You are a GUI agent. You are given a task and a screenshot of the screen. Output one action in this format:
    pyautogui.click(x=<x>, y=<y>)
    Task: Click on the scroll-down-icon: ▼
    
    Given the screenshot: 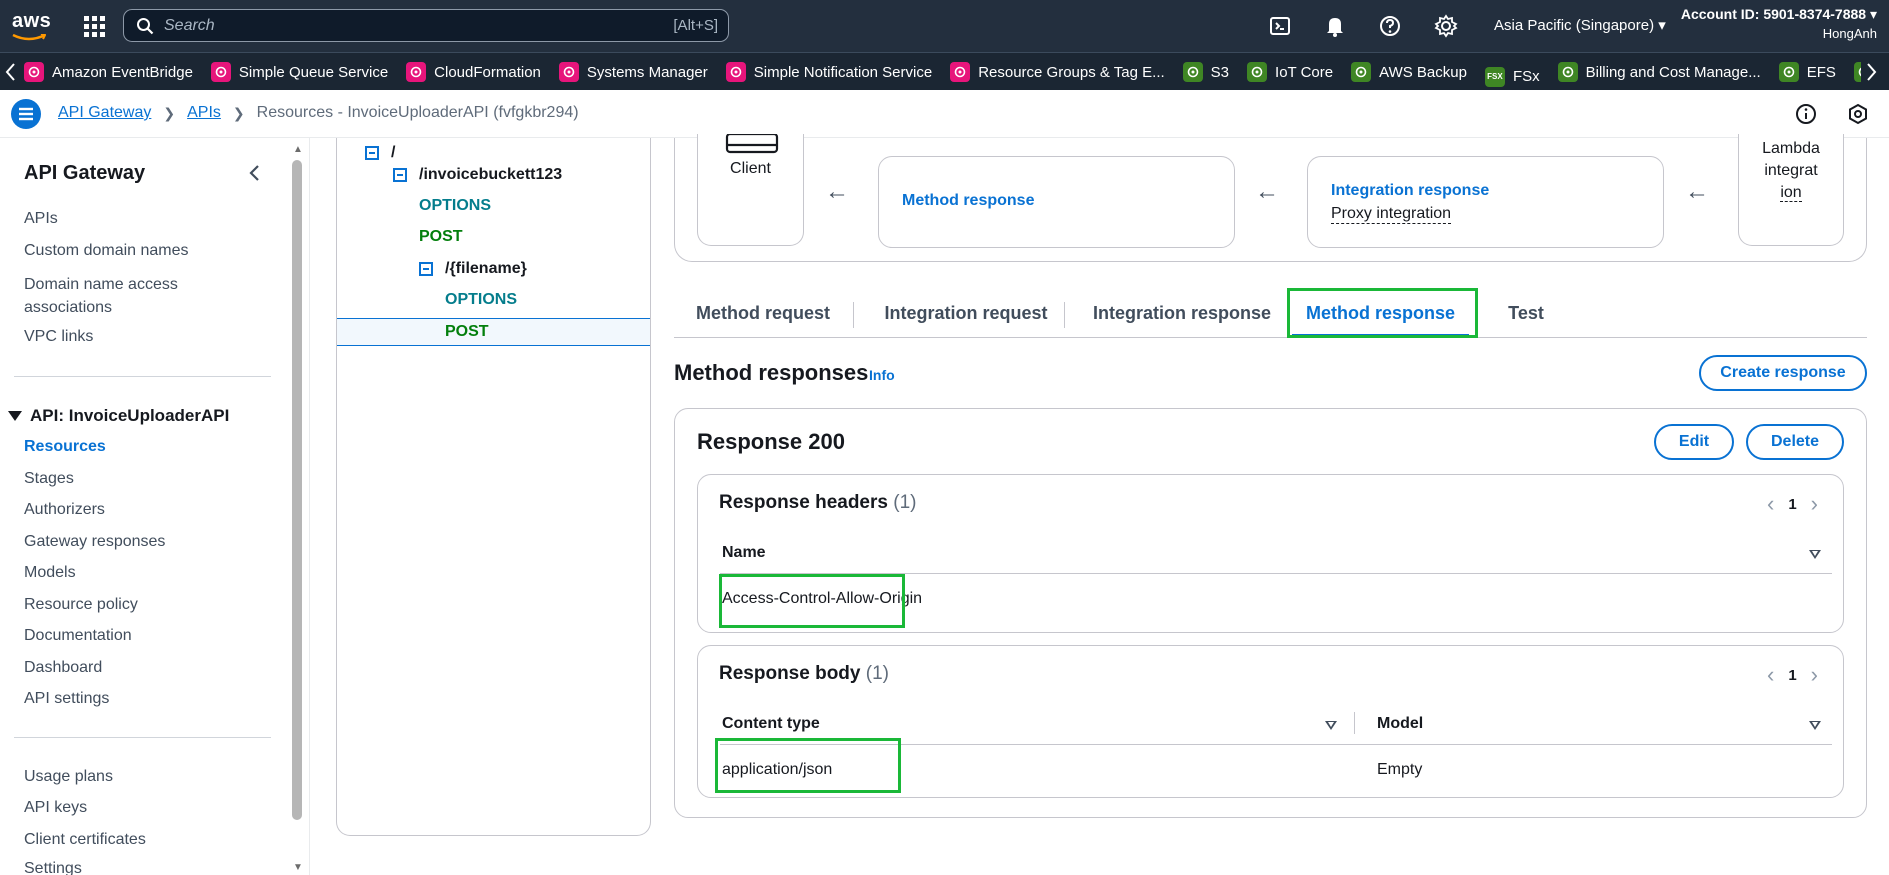 What is the action you would take?
    pyautogui.click(x=298, y=867)
    